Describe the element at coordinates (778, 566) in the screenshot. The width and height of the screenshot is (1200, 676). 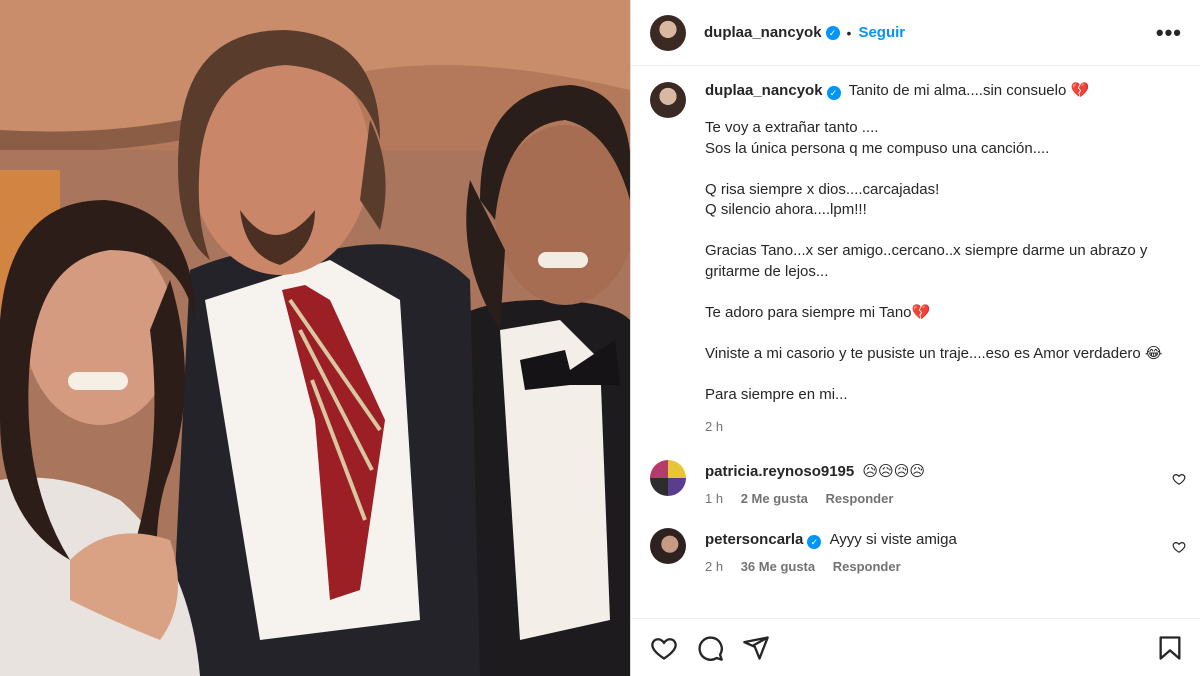
I see `comment-likes: 36 Me gusta` at that location.